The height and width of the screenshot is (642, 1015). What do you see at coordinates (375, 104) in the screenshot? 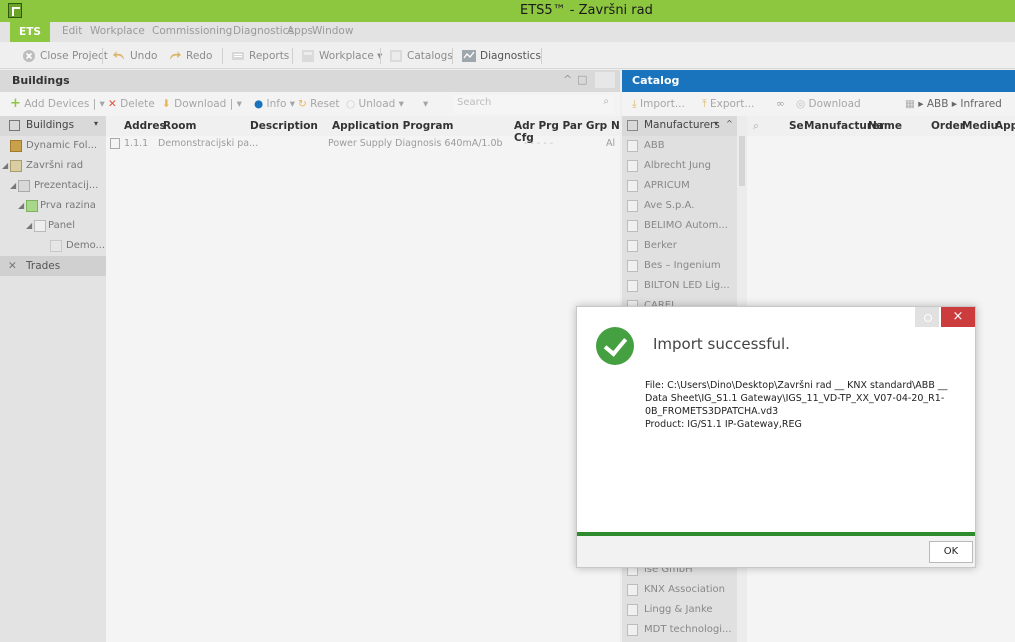
I see `unload-button: ○ Unload ▾` at bounding box center [375, 104].